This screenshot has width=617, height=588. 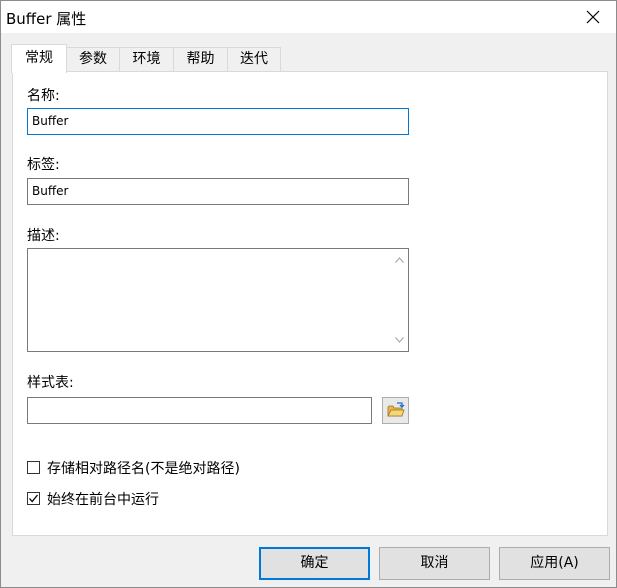 I want to click on name-label: 名称:, so click(x=43, y=96).